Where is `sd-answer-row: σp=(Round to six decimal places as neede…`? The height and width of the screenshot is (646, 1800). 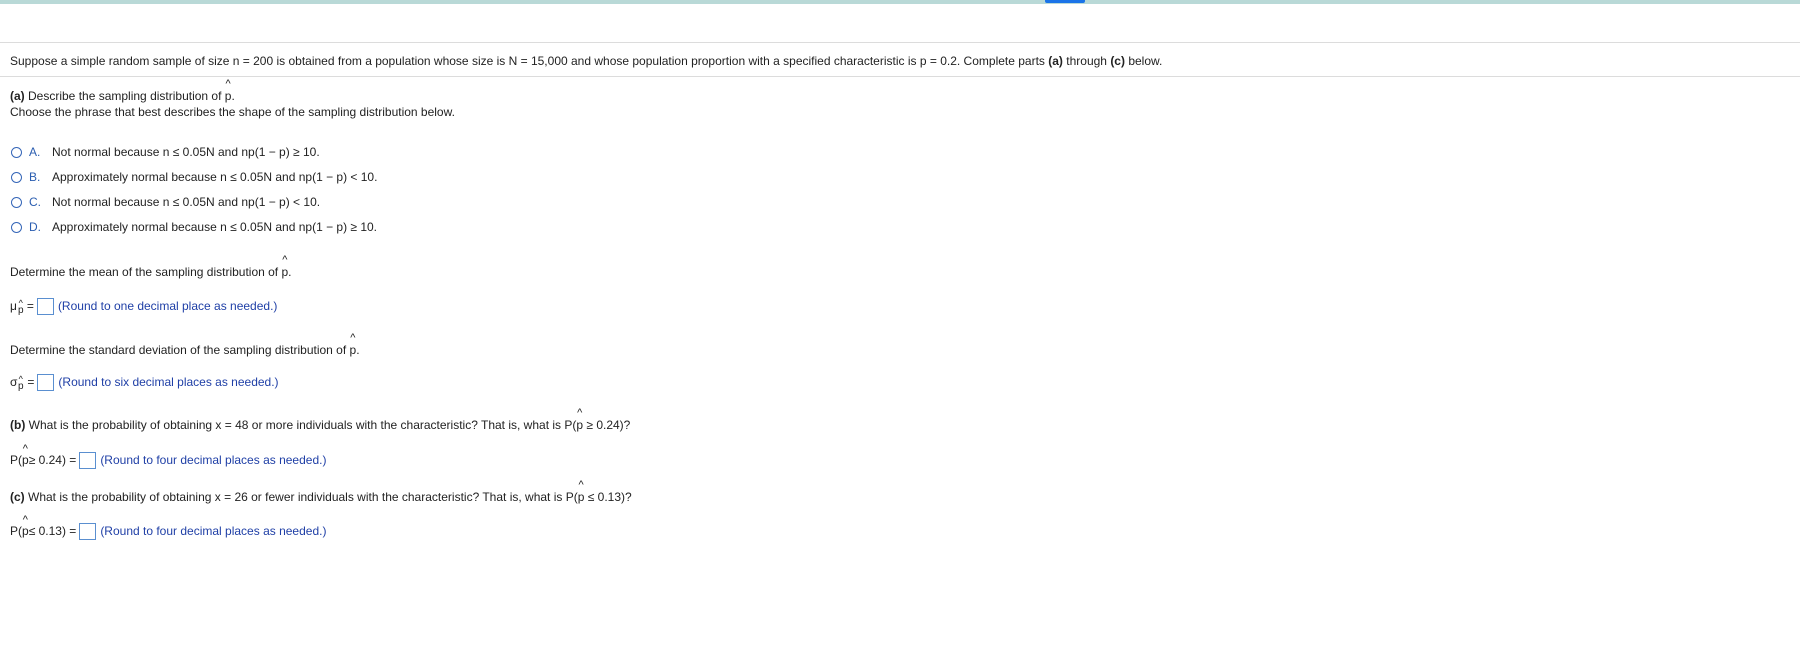
sd-answer-row: σp=(Round to six decimal places as neede… is located at coordinates (144, 382).